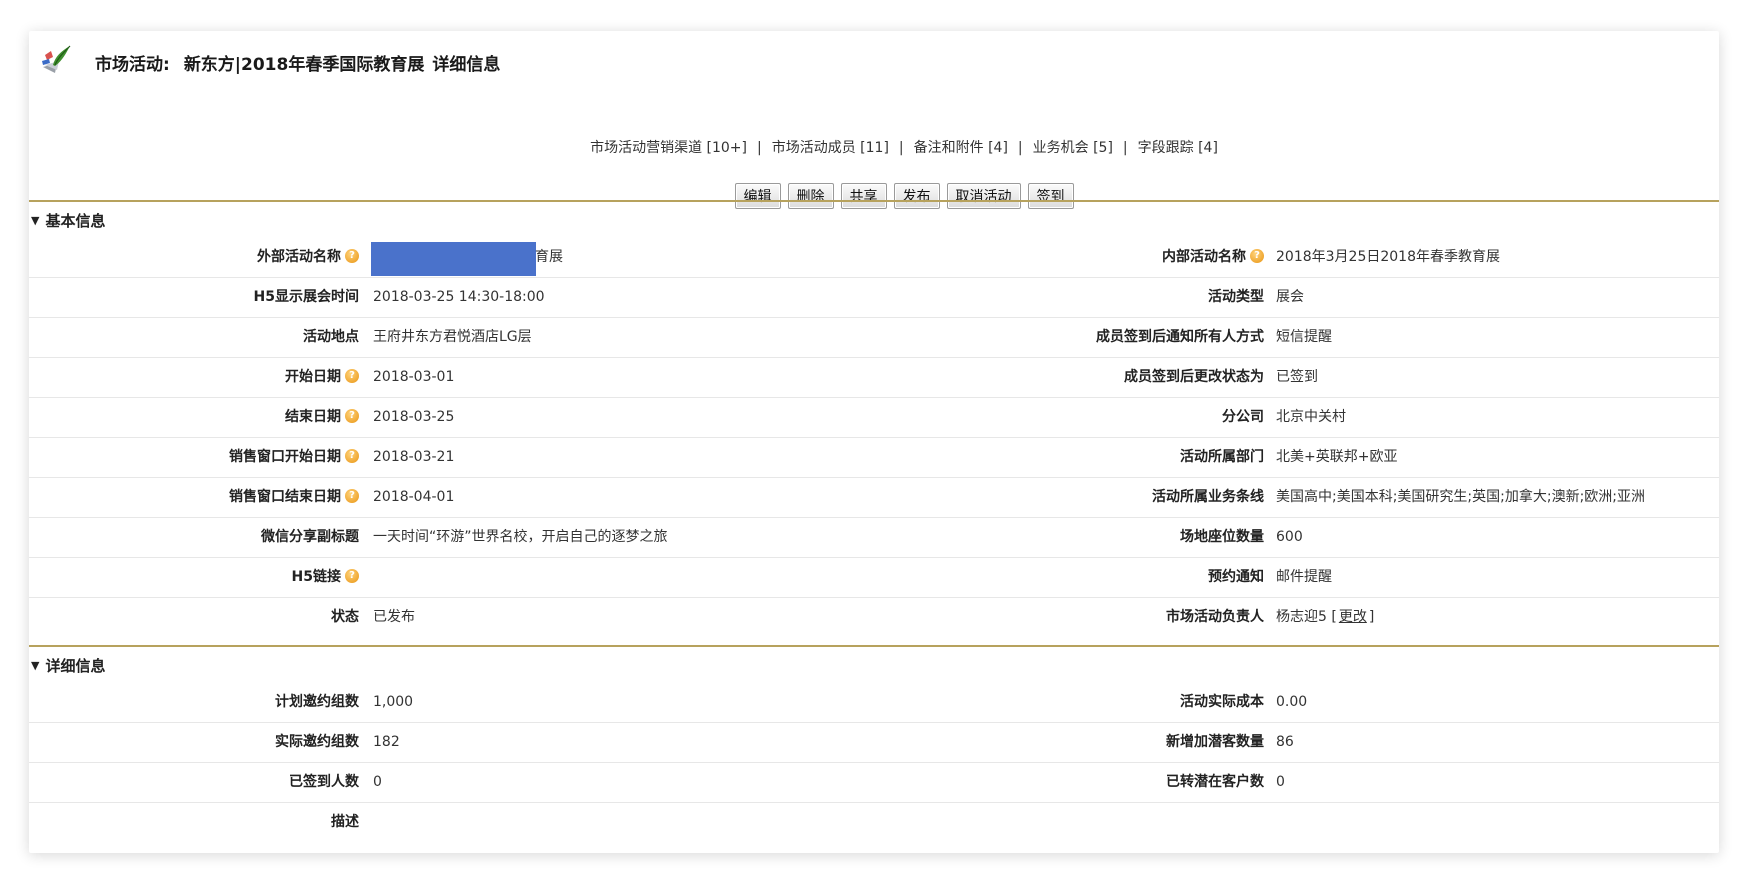 The width and height of the screenshot is (1746, 892). What do you see at coordinates (459, 297) in the screenshot?
I see `field-value: 2018-03-25 14:30-18:00` at bounding box center [459, 297].